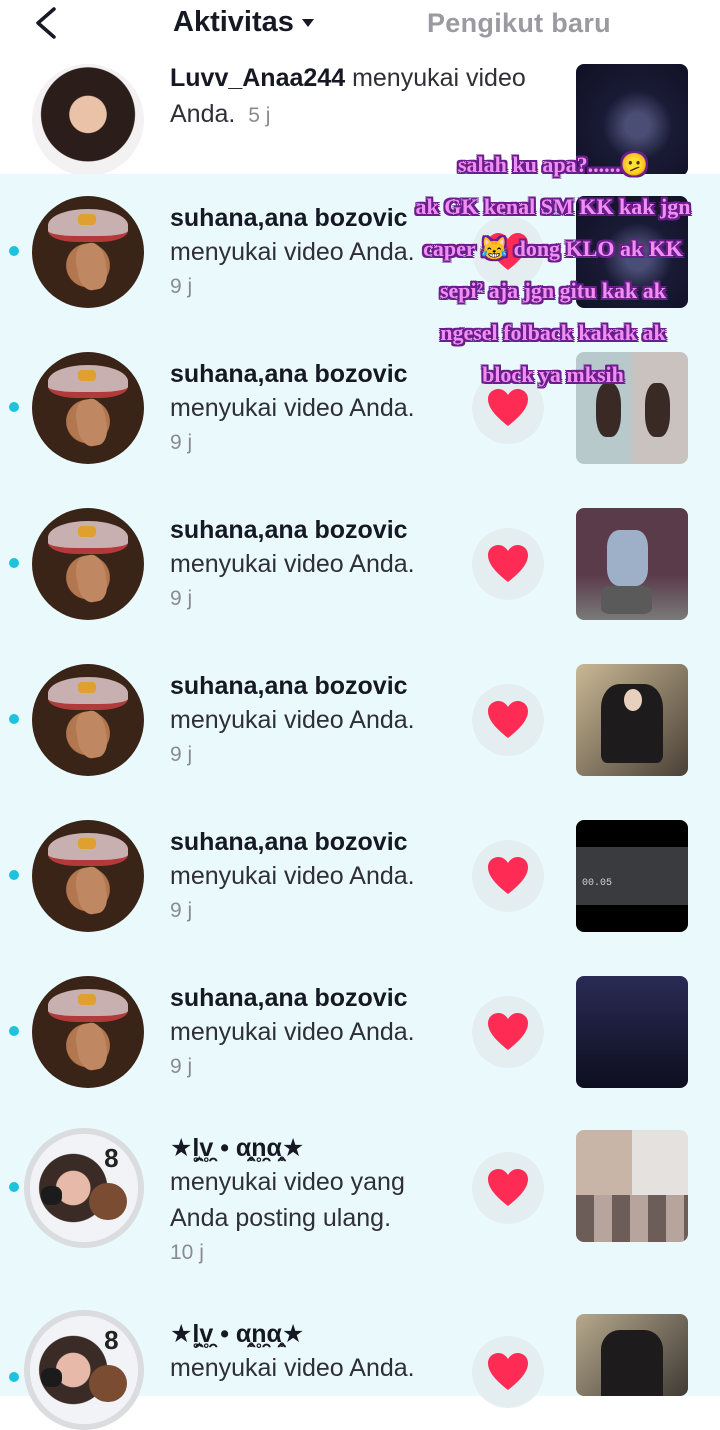 This screenshot has width=720, height=1430. What do you see at coordinates (553, 332) in the screenshot?
I see `overlay-line: ngesel folback kakak ak` at bounding box center [553, 332].